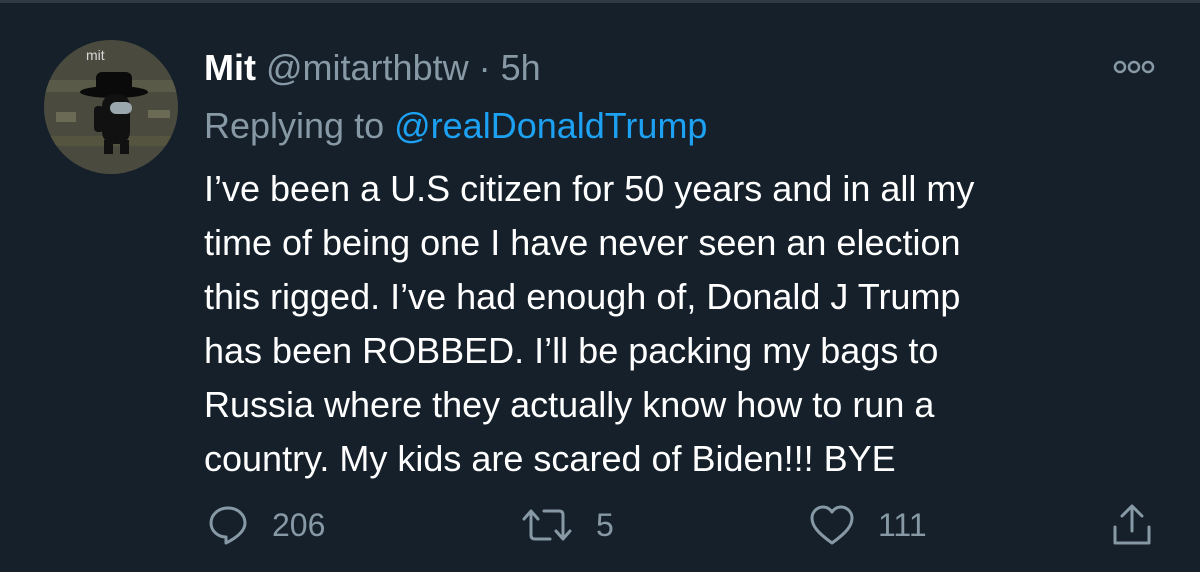 Image resolution: width=1200 pixels, height=572 pixels. I want to click on like-count: 111, so click(902, 524).